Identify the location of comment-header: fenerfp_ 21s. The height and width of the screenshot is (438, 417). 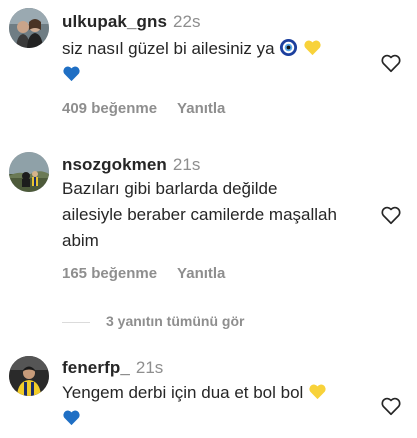
(112, 368).